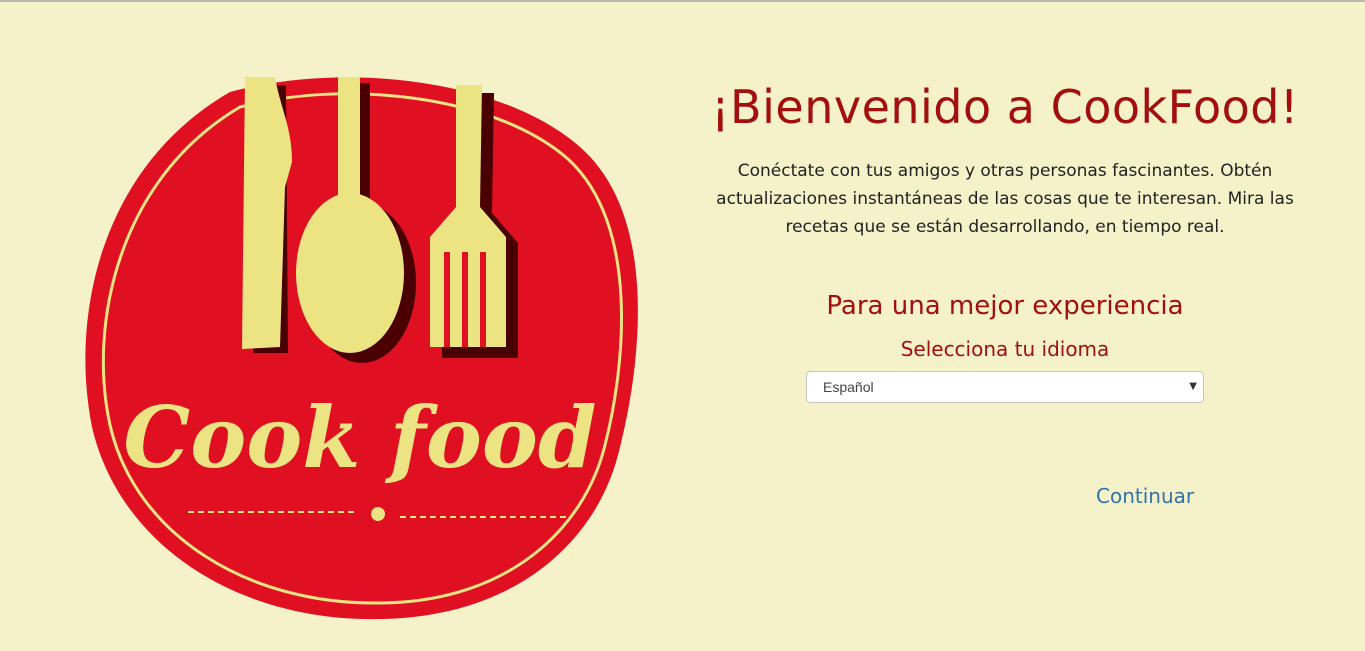 This screenshot has height=651, width=1365. What do you see at coordinates (1145, 496) in the screenshot?
I see `continue-link: Continuar` at bounding box center [1145, 496].